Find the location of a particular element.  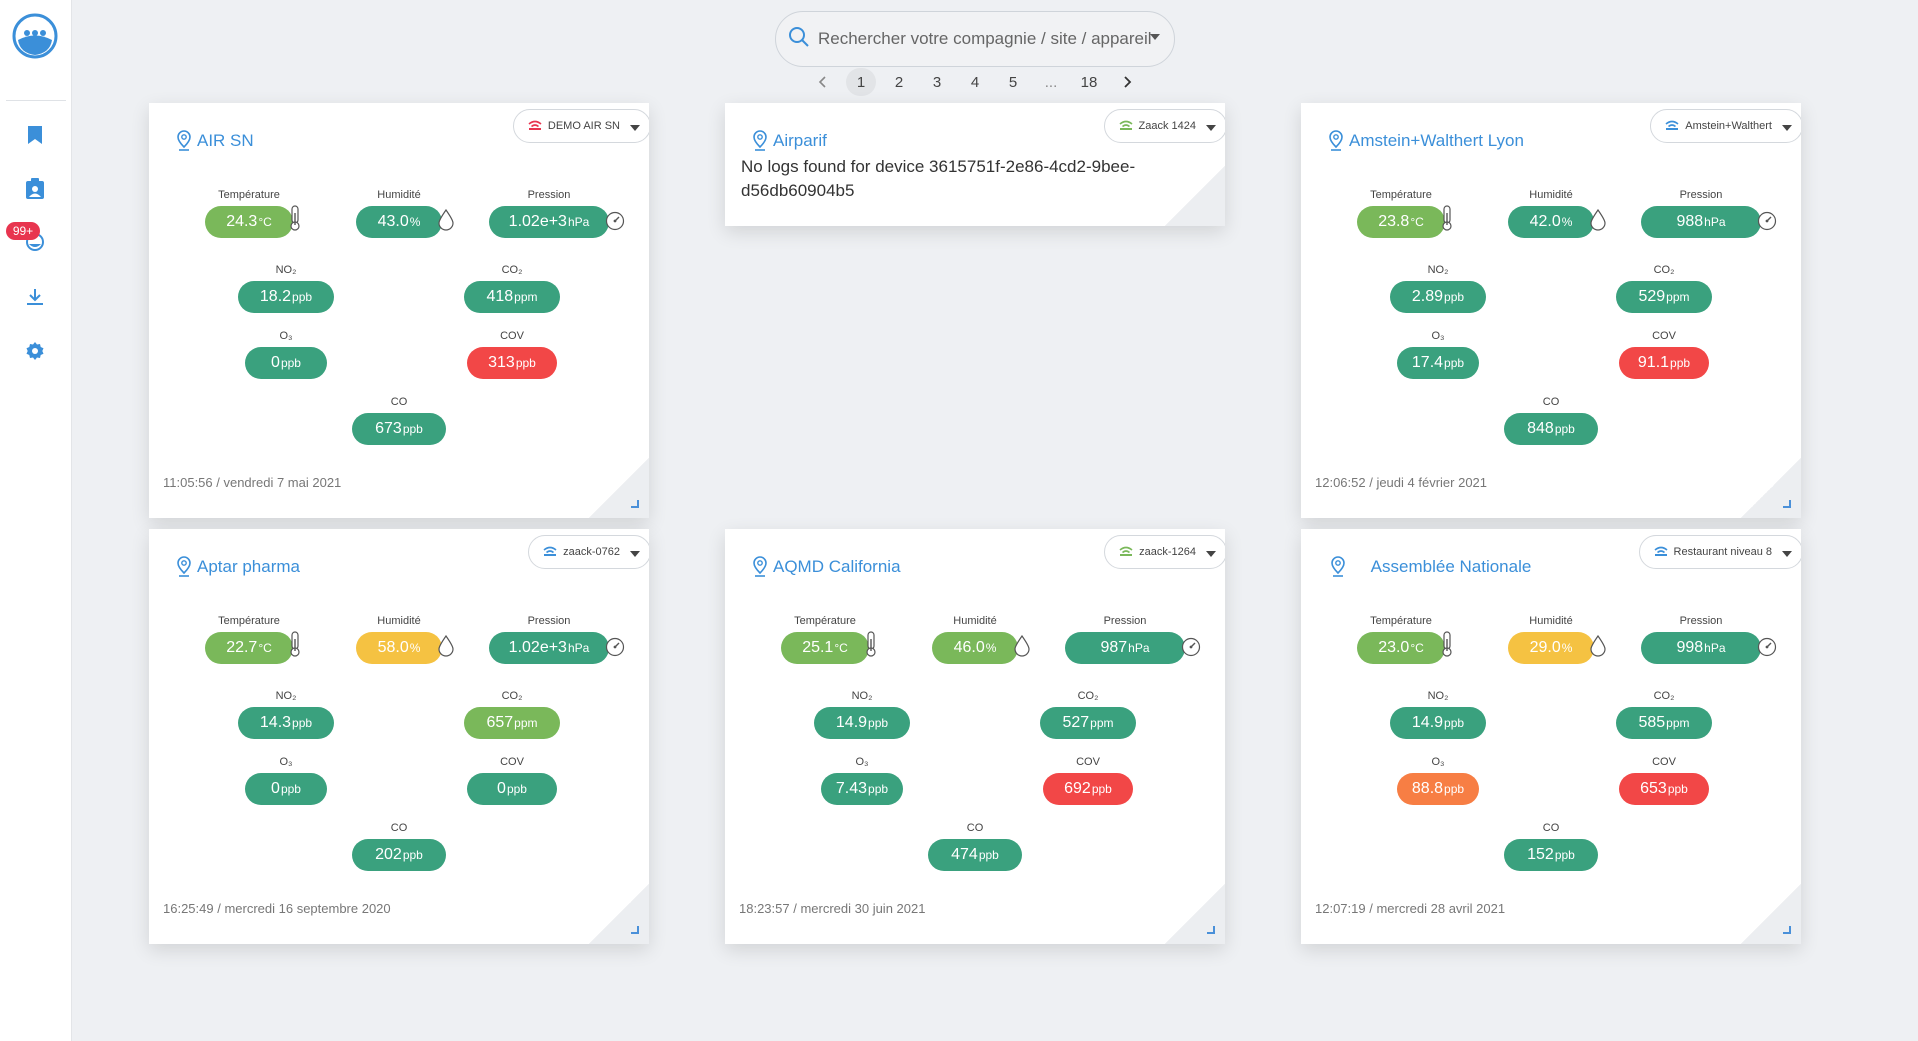

metric-o3: O₃ 88.8 ppb is located at coordinates (1448, 780).